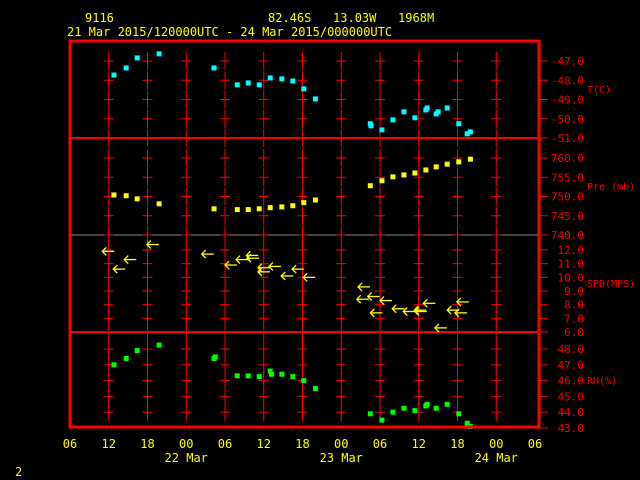 This screenshot has height=480, width=640. What do you see at coordinates (571, 250) in the screenshot?
I see `y-tick-label: 12.0` at bounding box center [571, 250].